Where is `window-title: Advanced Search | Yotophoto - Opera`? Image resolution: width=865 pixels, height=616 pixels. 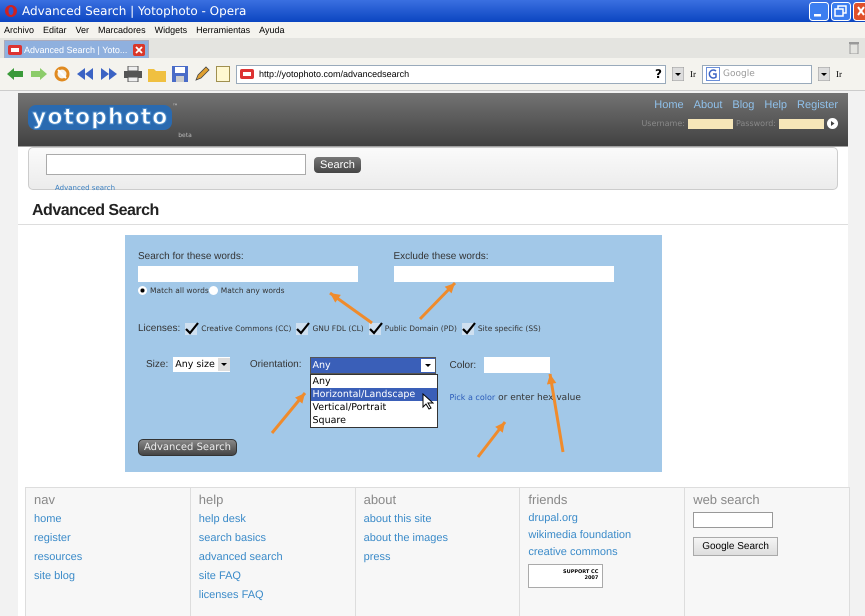
window-title: Advanced Search | Yotophoto - Opera is located at coordinates (134, 11).